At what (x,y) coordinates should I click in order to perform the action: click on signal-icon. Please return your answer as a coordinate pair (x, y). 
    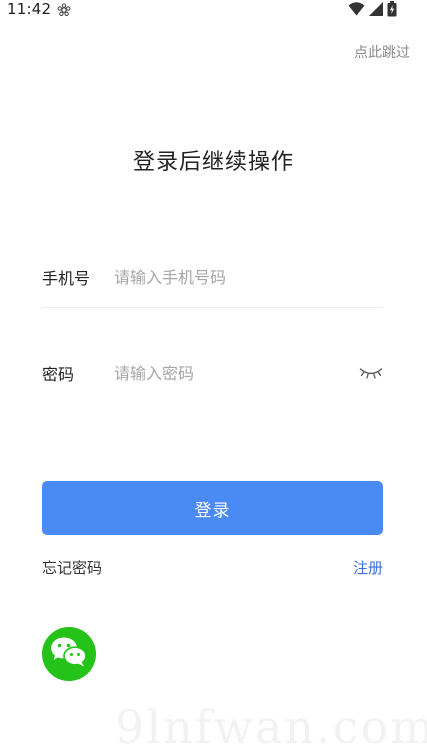
    Looking at the image, I should click on (376, 9).